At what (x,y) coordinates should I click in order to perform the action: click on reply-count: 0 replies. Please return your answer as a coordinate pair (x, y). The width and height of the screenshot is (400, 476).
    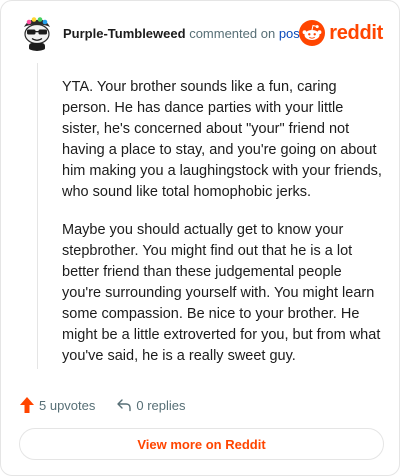
    Looking at the image, I should click on (161, 405).